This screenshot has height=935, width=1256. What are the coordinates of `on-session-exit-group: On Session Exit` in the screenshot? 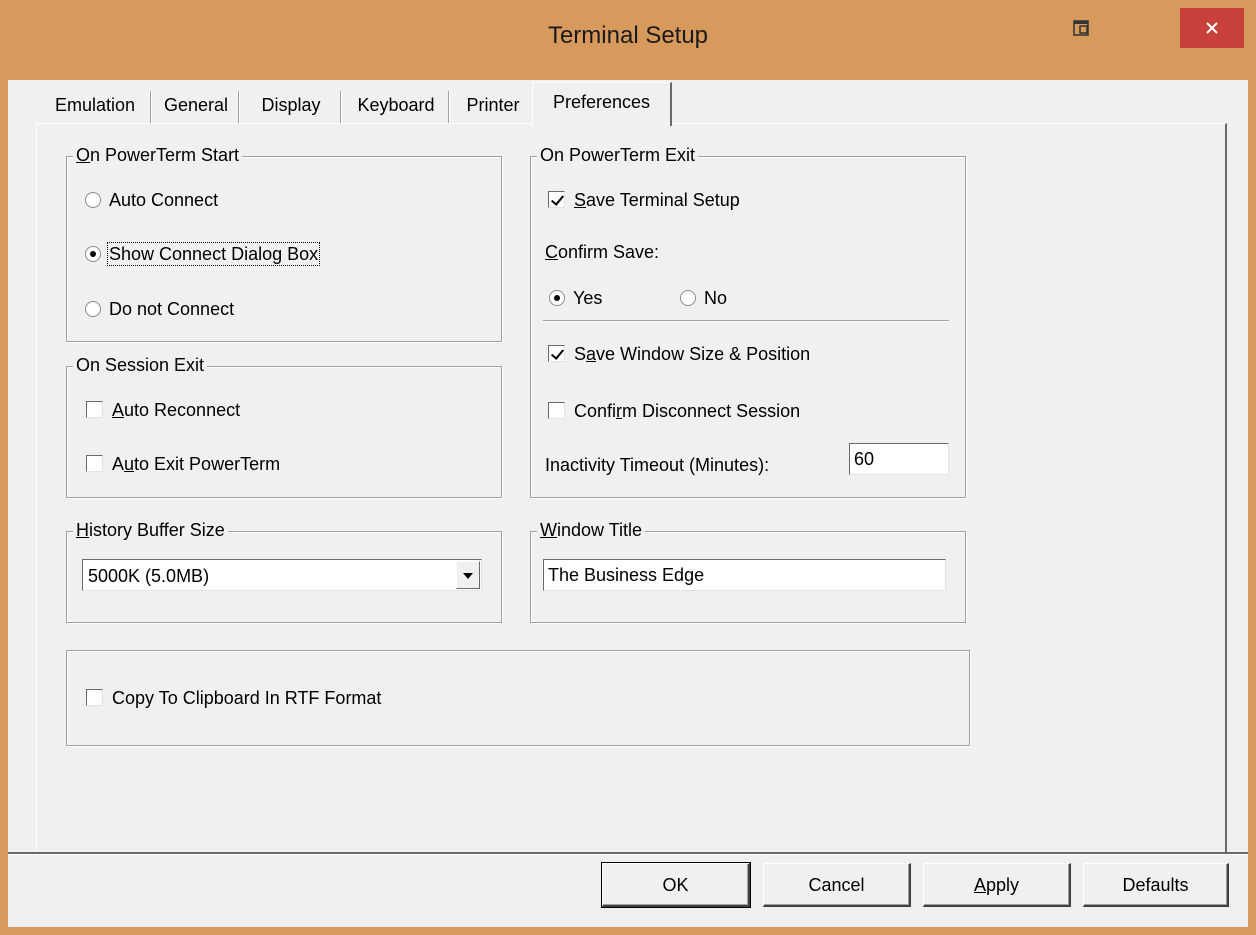 It's located at (284, 426).